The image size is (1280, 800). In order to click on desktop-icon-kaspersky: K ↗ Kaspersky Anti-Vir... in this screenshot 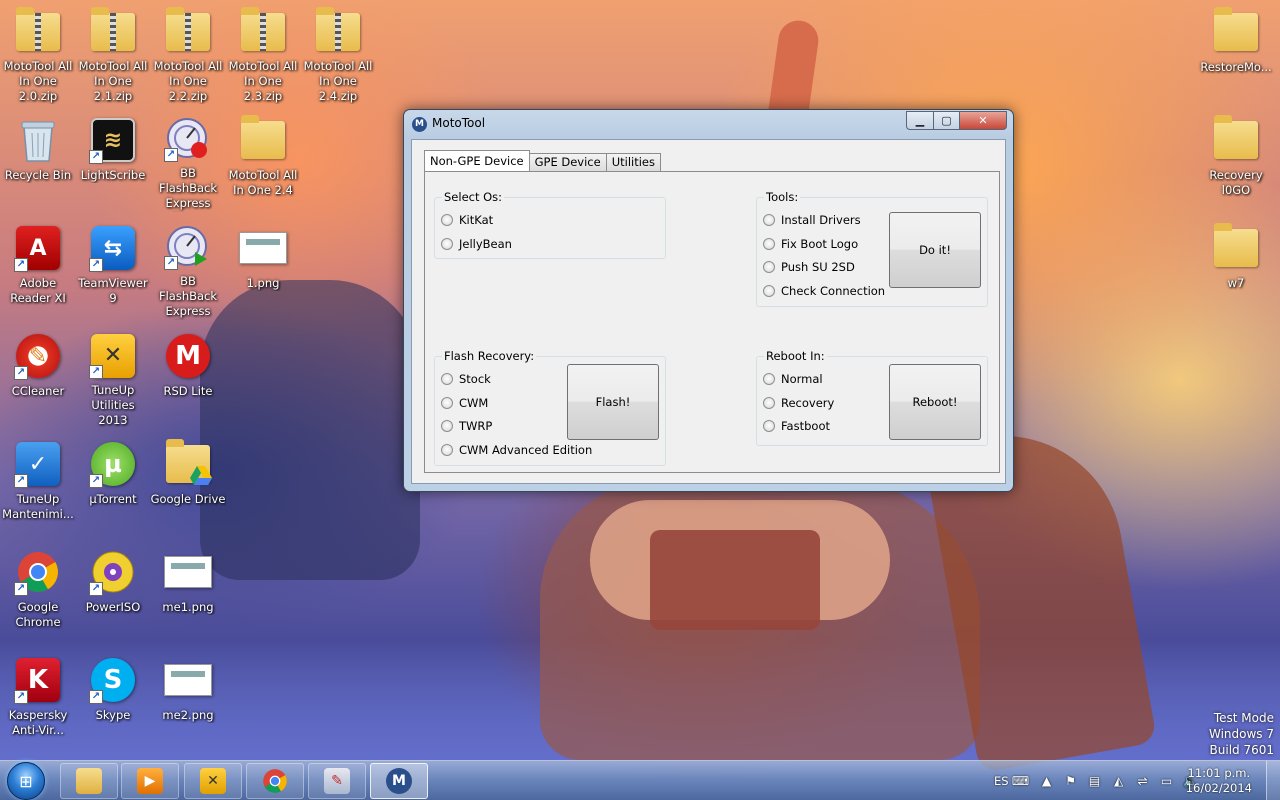, I will do `click(38, 702)`.